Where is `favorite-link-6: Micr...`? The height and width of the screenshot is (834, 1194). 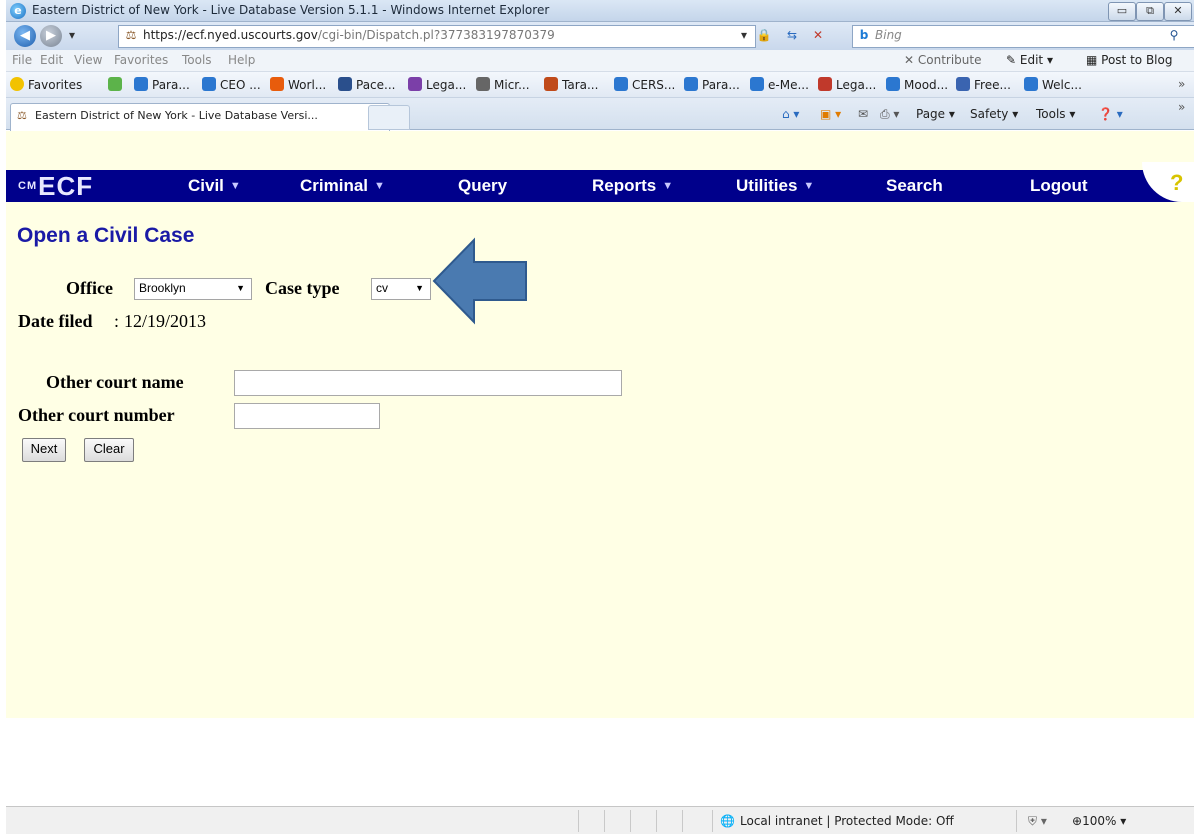
favorite-link-6: Micr... is located at coordinates (503, 84).